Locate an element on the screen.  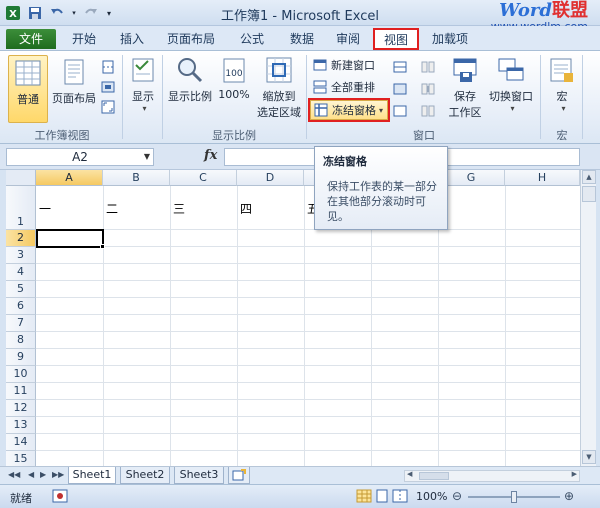
column-header-d: D is located at coordinates (270, 178).